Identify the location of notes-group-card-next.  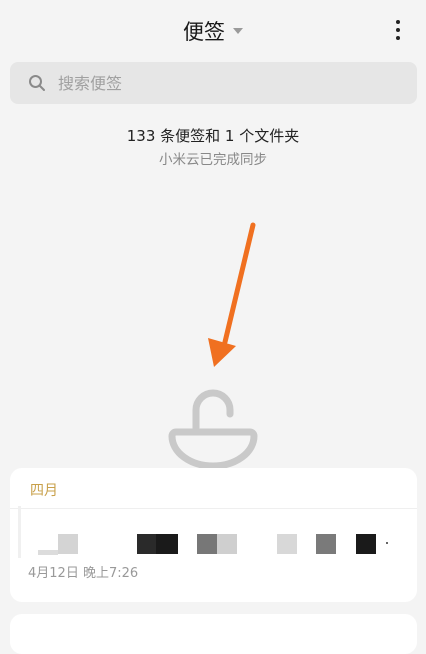
(213, 634).